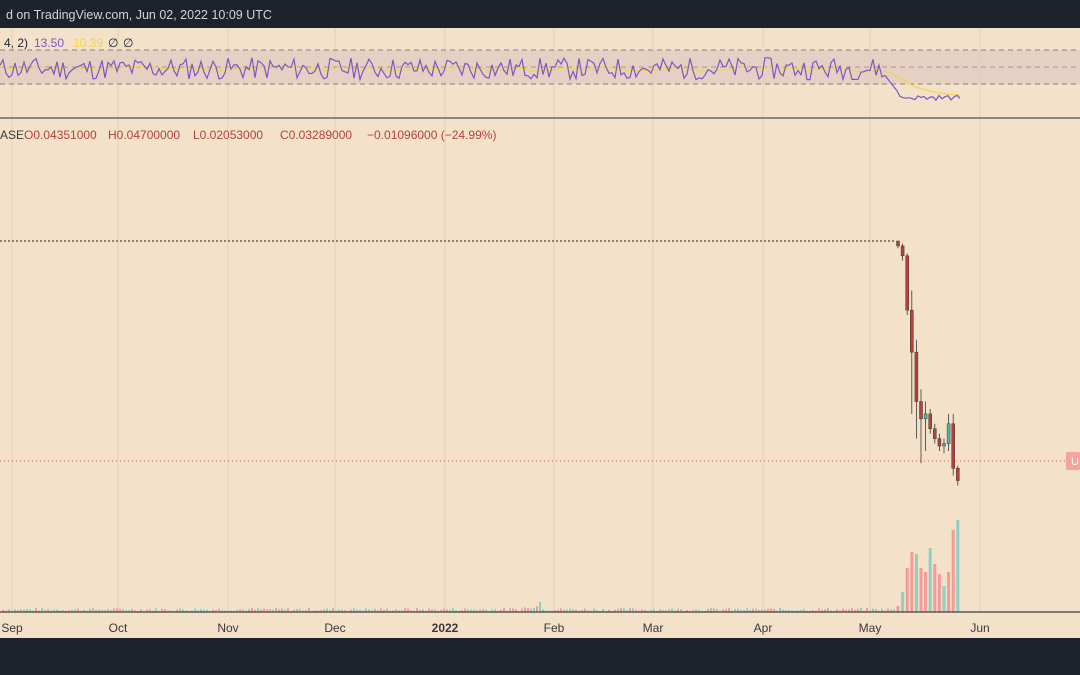  I want to click on ohlc-change: −0.01096000 (−24.99%), so click(431, 135).